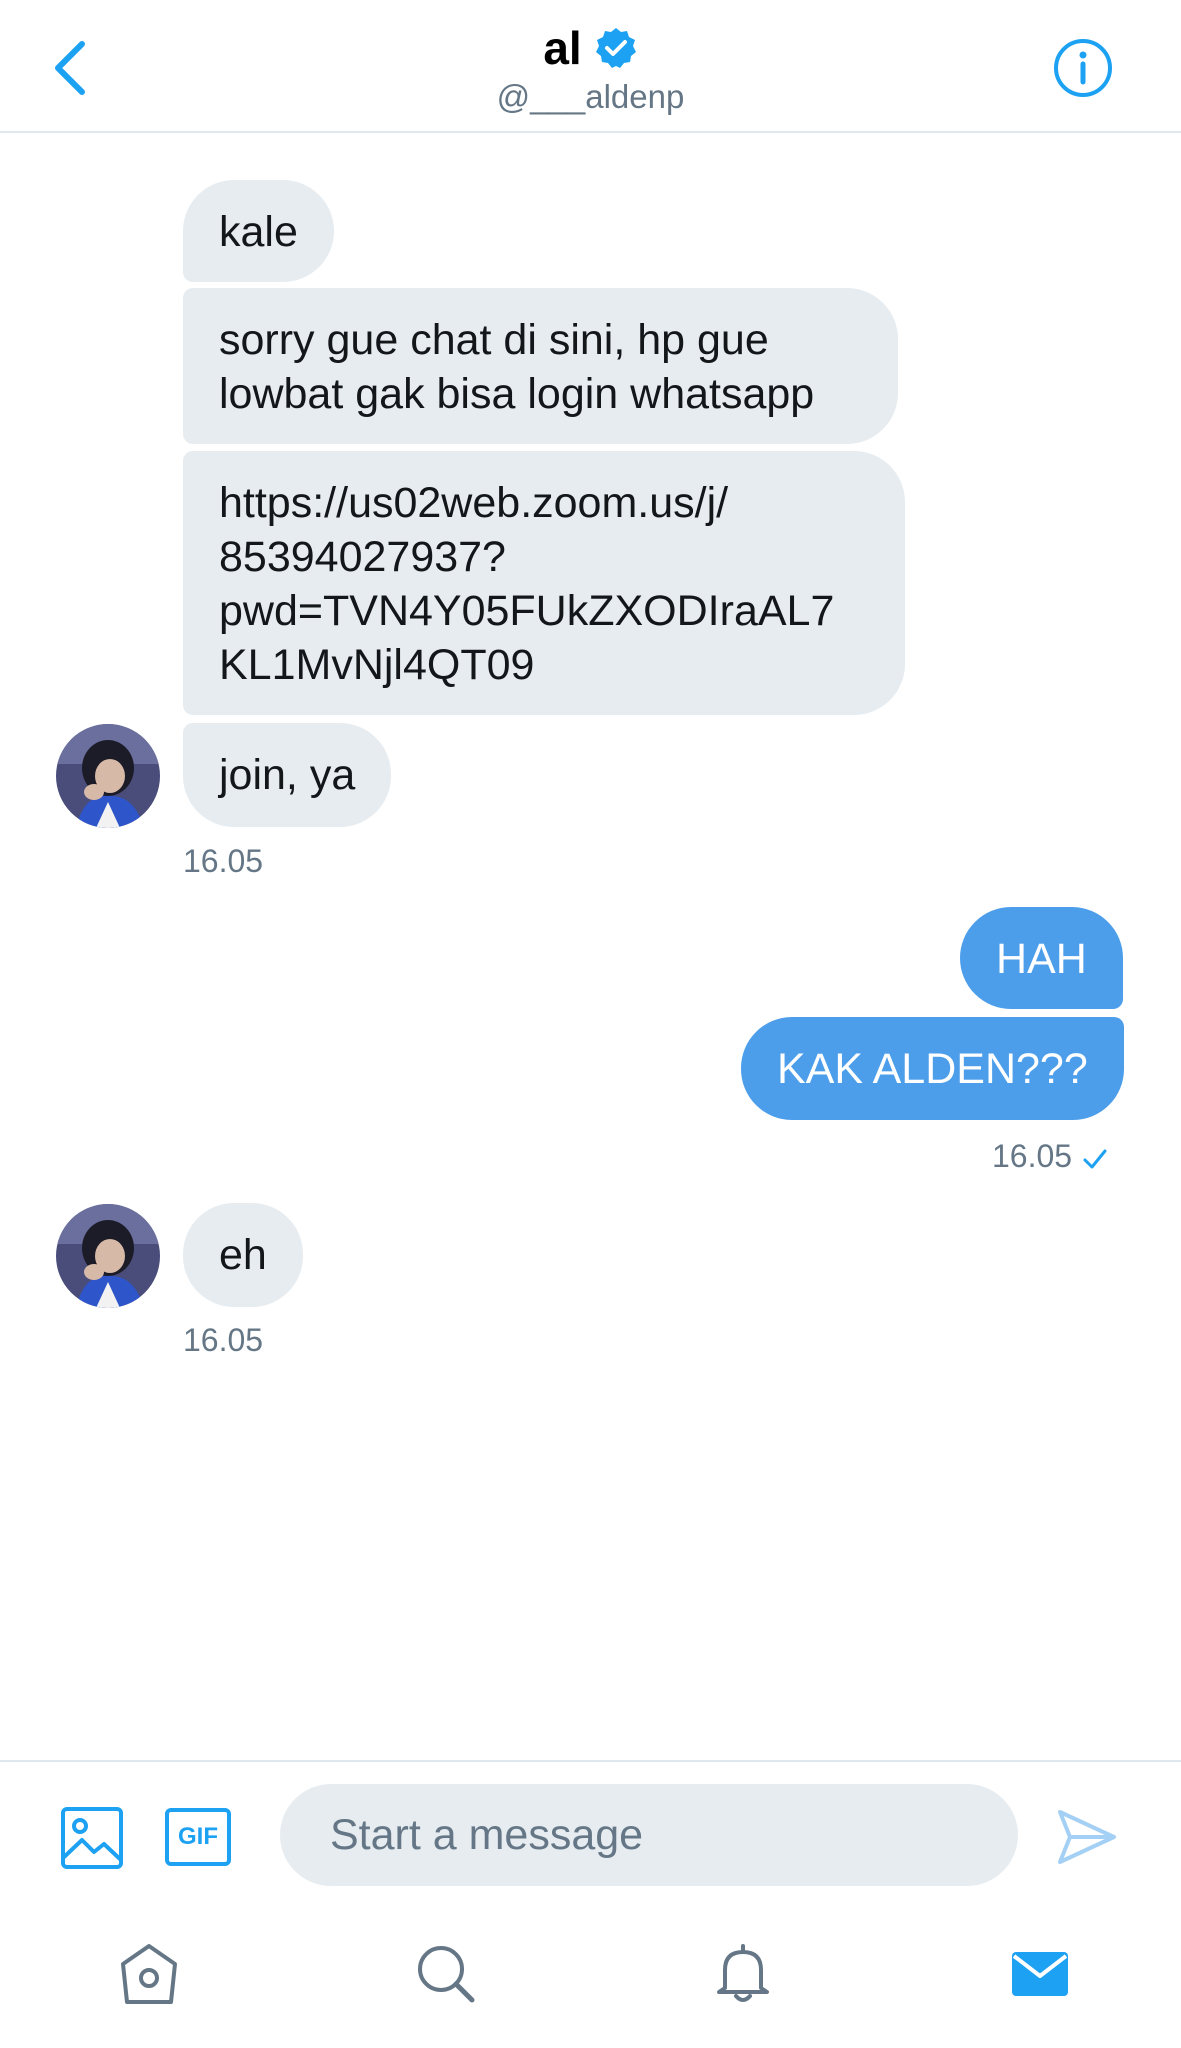 The image size is (1181, 2048). I want to click on conversation-title: al @___aldenp, so click(590, 68).